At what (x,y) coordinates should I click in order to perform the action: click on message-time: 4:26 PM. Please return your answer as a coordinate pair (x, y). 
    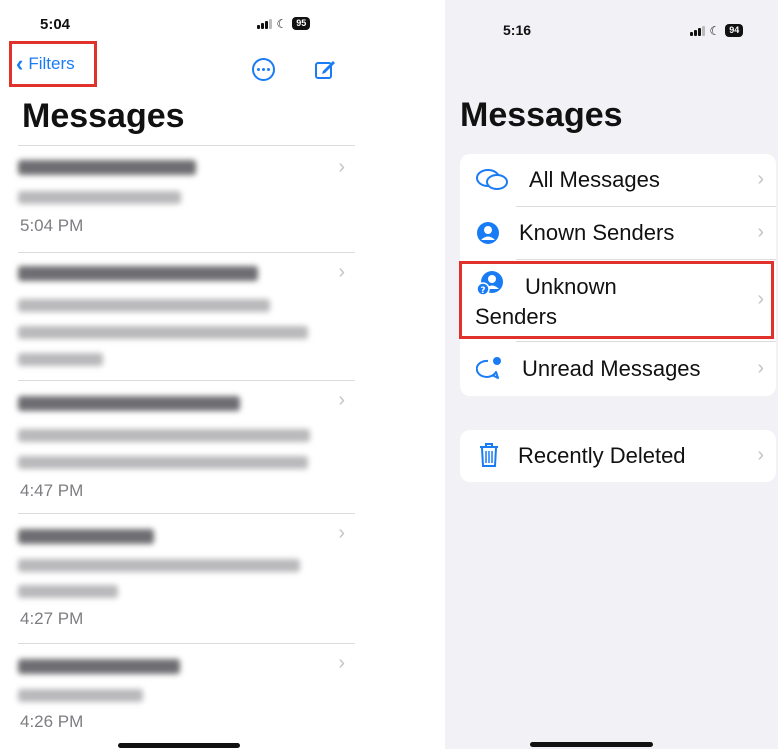
    Looking at the image, I should click on (52, 721).